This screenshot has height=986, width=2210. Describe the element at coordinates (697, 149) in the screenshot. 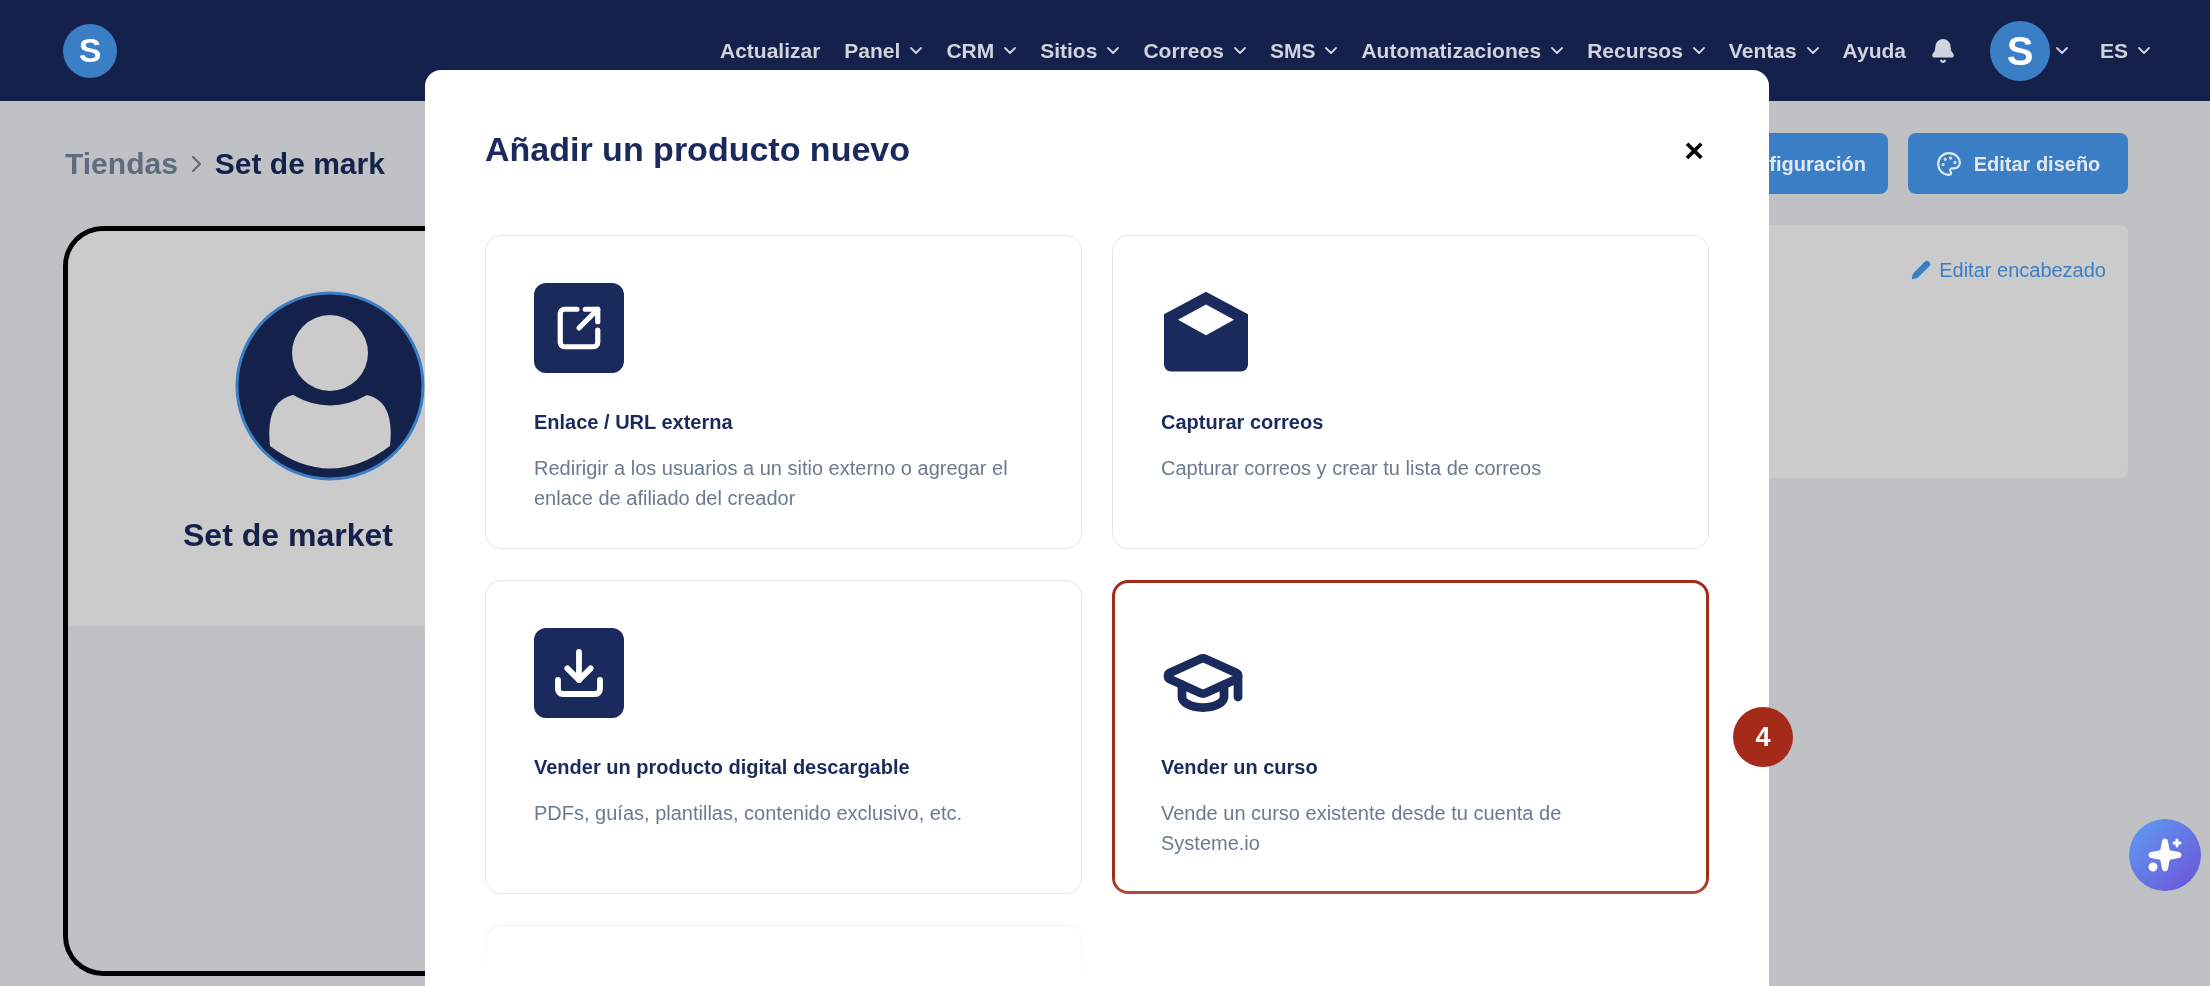

I see `modal-title: Añadir un producto nuevo` at that location.